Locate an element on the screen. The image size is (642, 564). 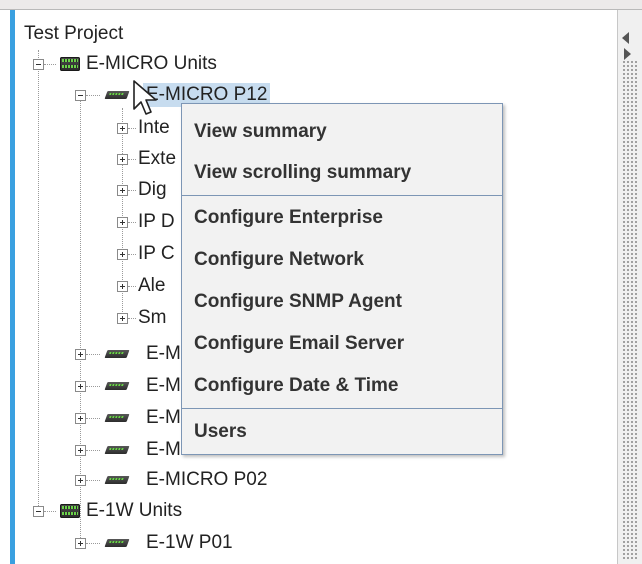
tree-node-child: Sm is located at coordinates (102, 318).